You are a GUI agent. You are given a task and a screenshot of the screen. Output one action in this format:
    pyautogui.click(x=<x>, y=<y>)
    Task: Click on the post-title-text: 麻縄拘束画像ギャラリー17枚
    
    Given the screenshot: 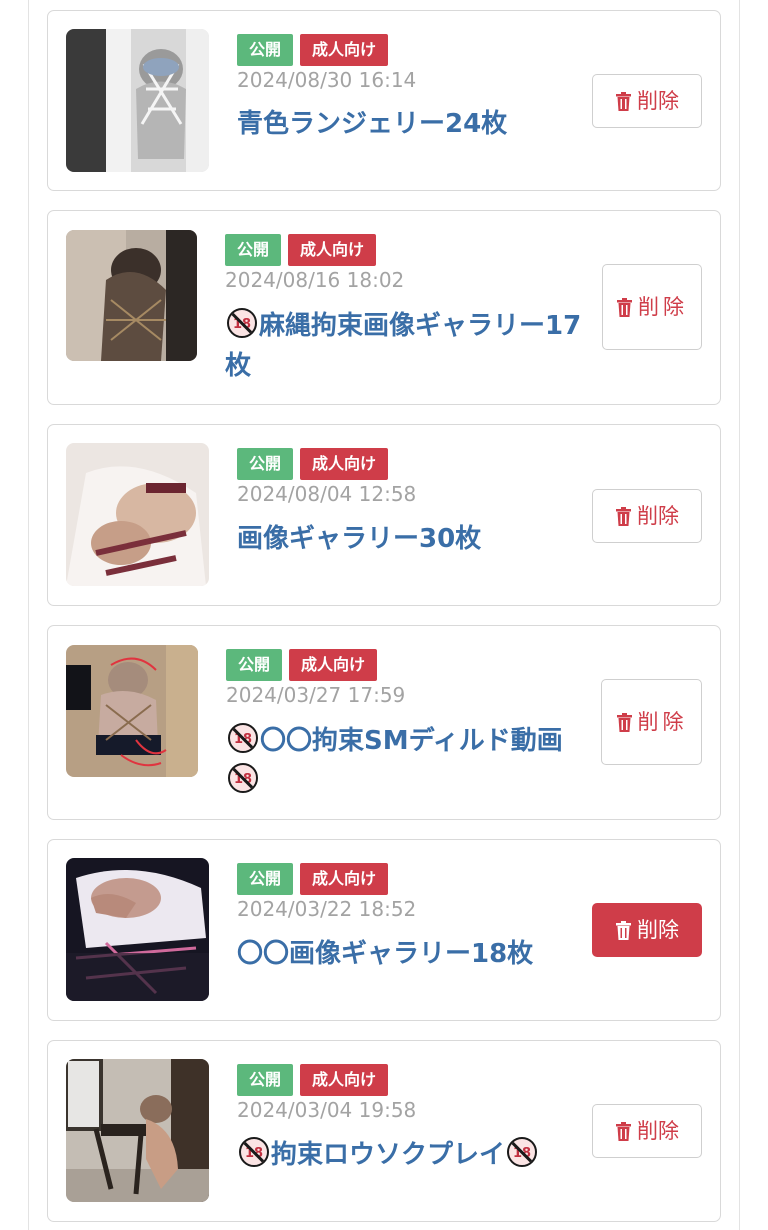 What is the action you would take?
    pyautogui.click(x=403, y=346)
    